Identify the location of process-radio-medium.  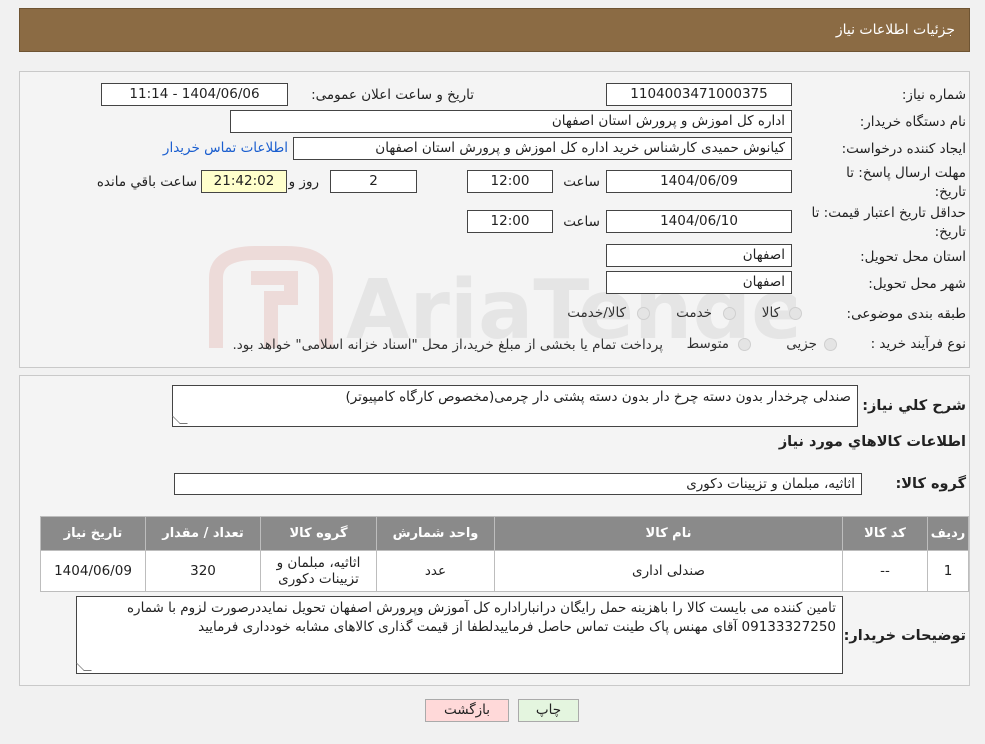
(744, 344).